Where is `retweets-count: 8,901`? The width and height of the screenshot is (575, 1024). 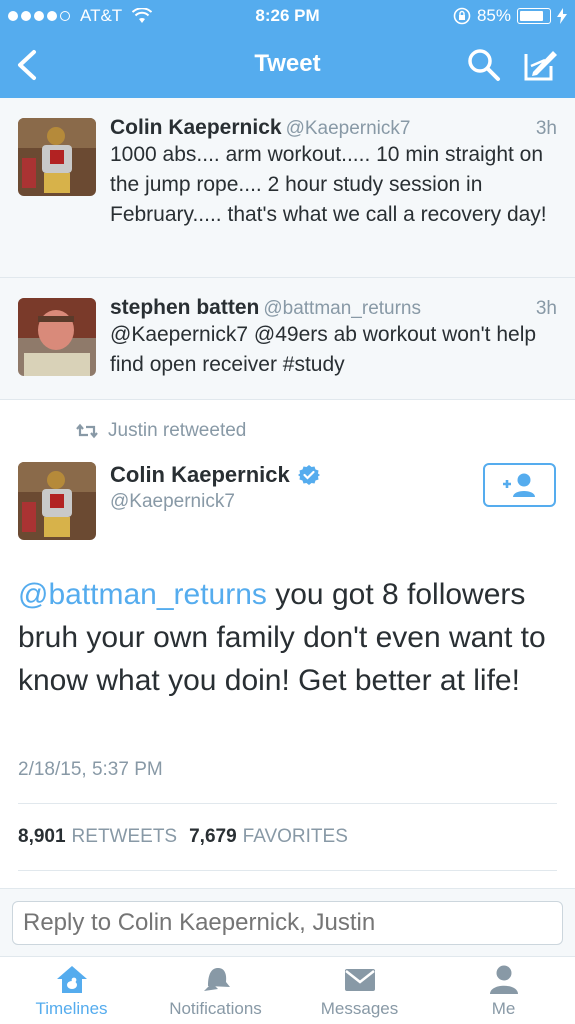 retweets-count: 8,901 is located at coordinates (42, 836).